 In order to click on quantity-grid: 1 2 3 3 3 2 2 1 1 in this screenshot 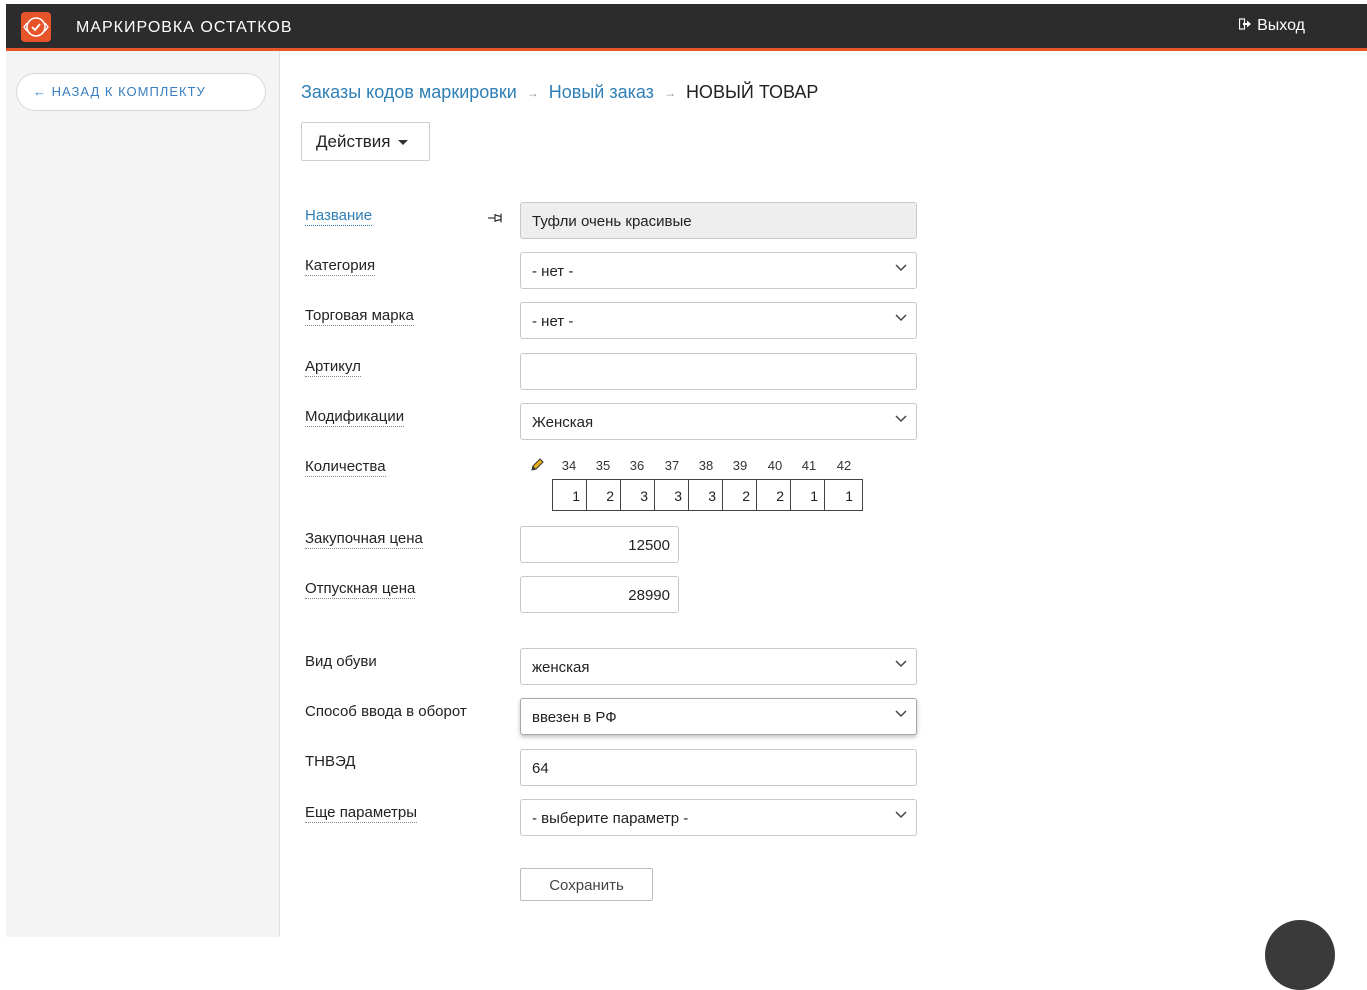, I will do `click(707, 495)`.